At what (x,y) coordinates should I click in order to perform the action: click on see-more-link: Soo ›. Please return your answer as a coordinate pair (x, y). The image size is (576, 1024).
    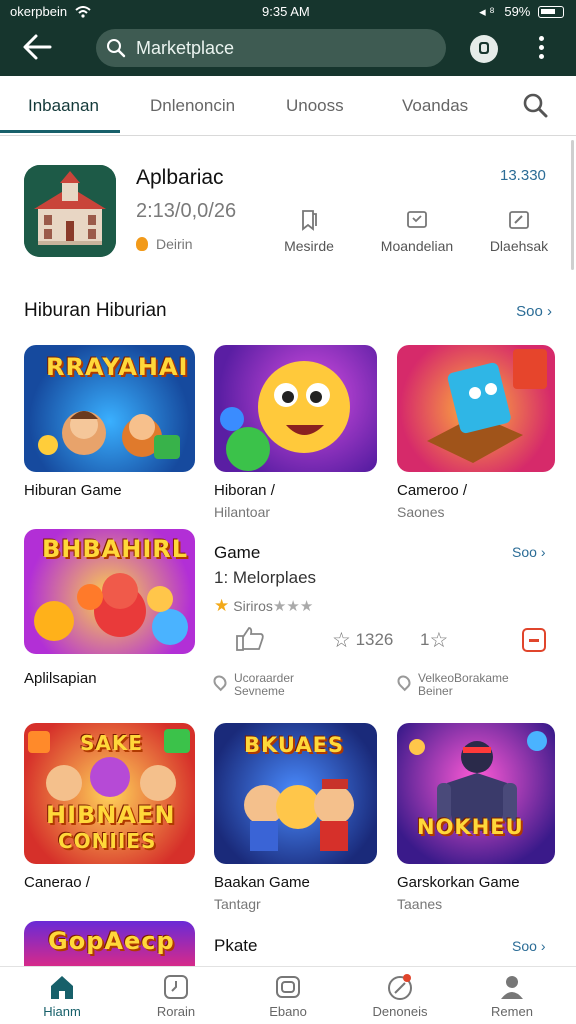
    Looking at the image, I should click on (534, 311).